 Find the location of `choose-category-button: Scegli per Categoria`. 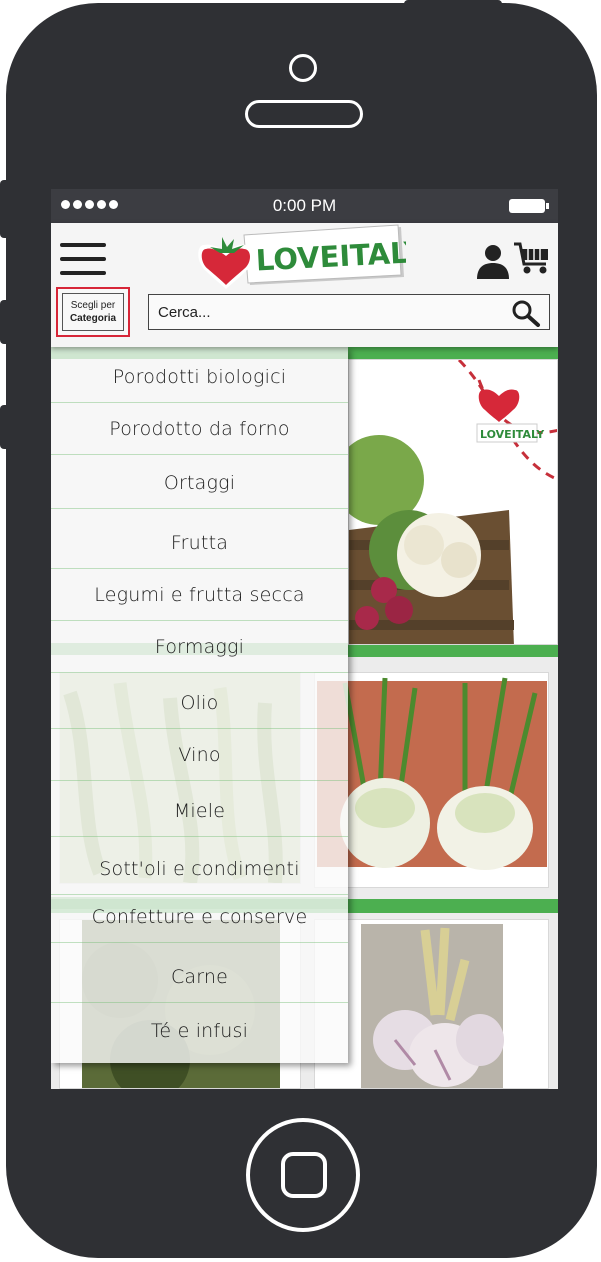

choose-category-button: Scegli per Categoria is located at coordinates (93, 312).